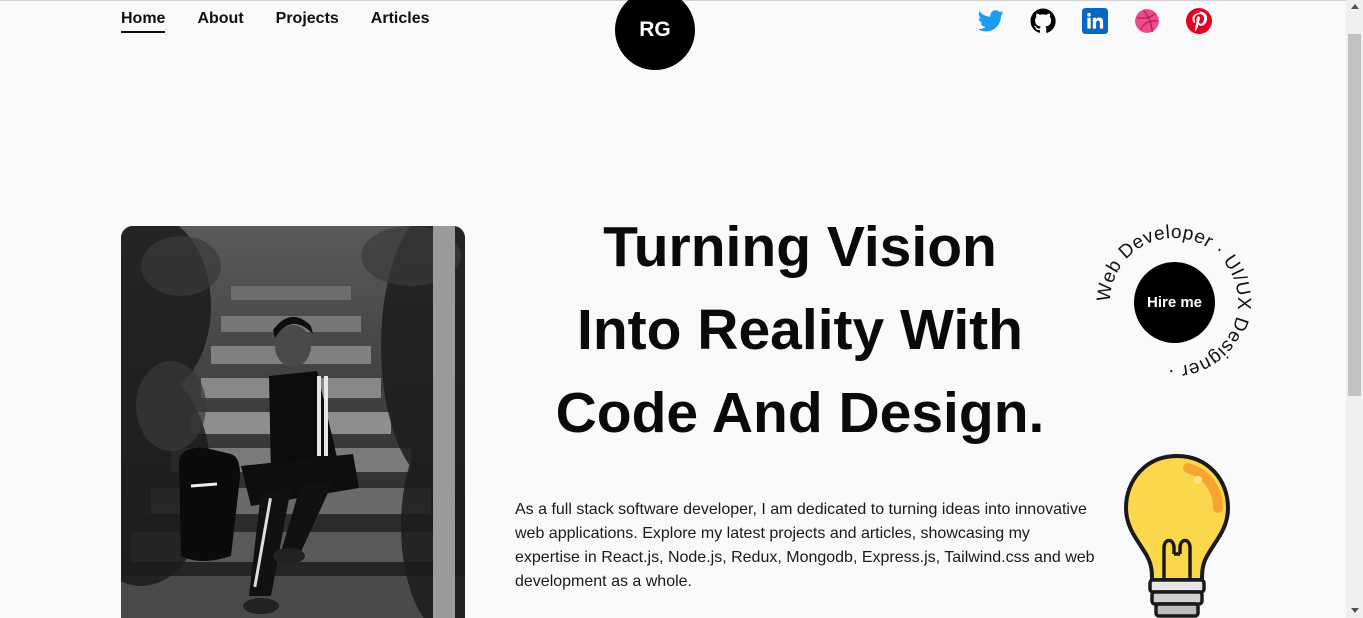  I want to click on scroll-down-arrow-icon, so click(1355, 610).